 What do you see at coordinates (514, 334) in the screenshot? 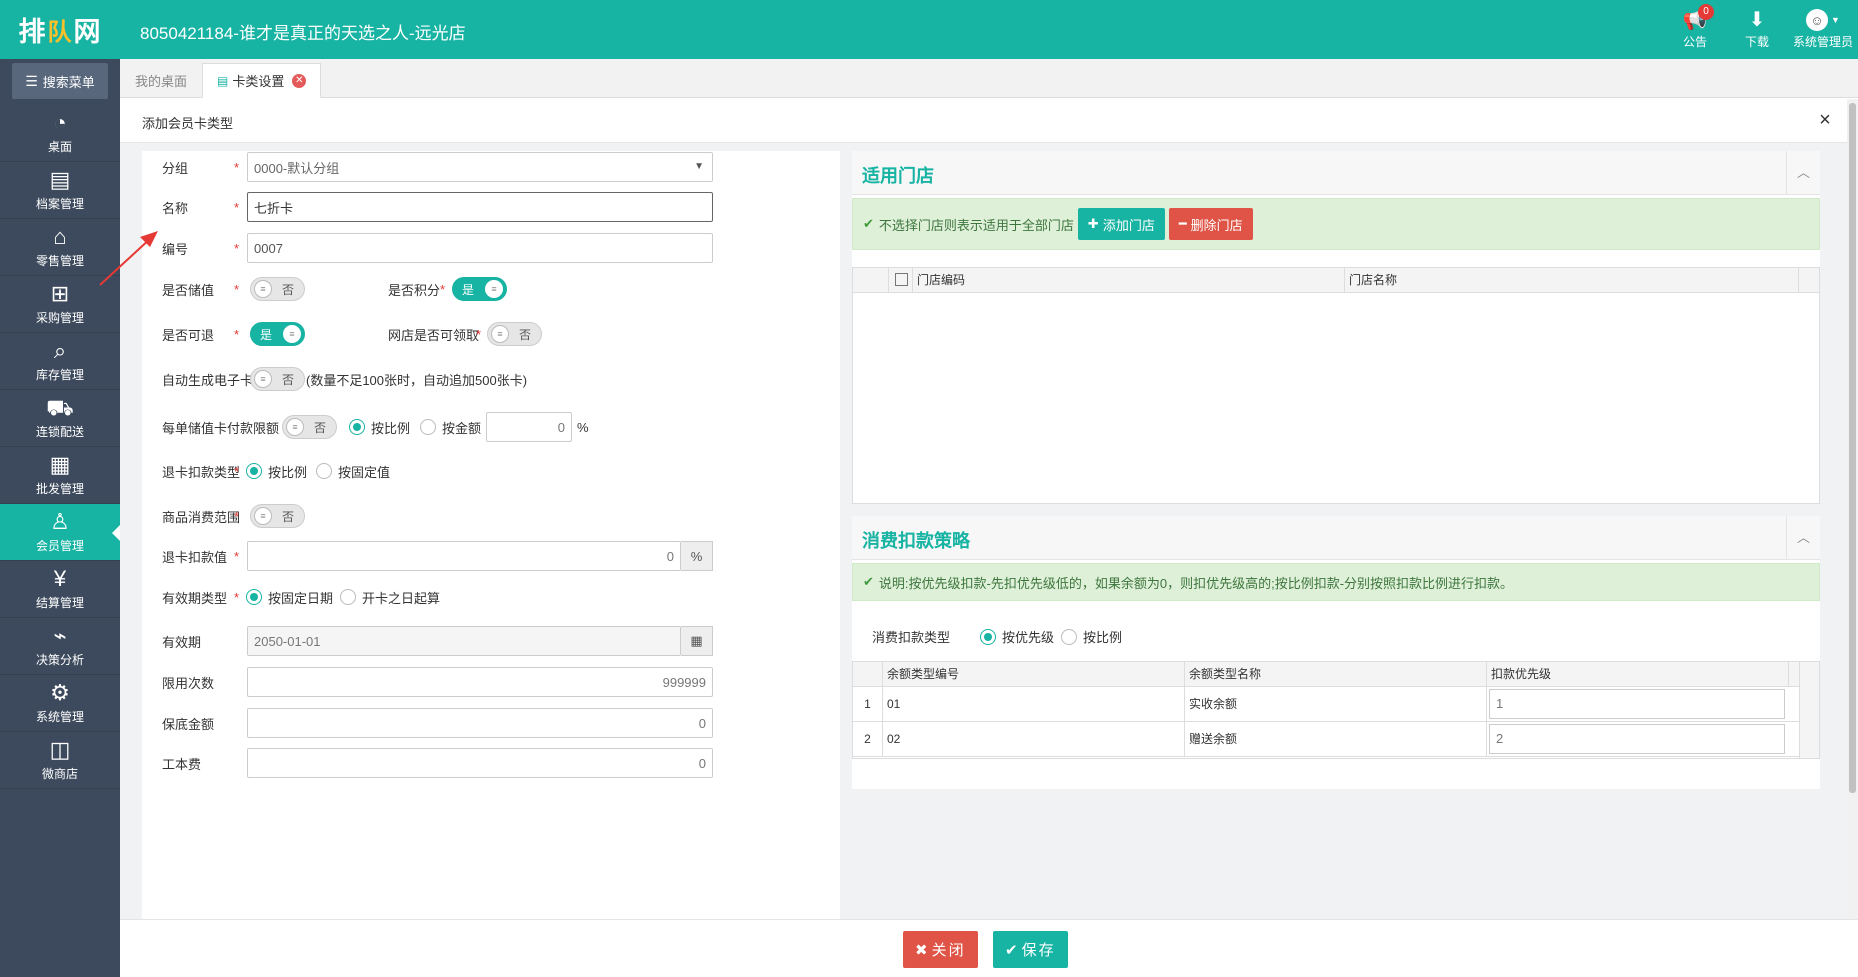
I see `online-claim-toggle: ≡ 否` at bounding box center [514, 334].